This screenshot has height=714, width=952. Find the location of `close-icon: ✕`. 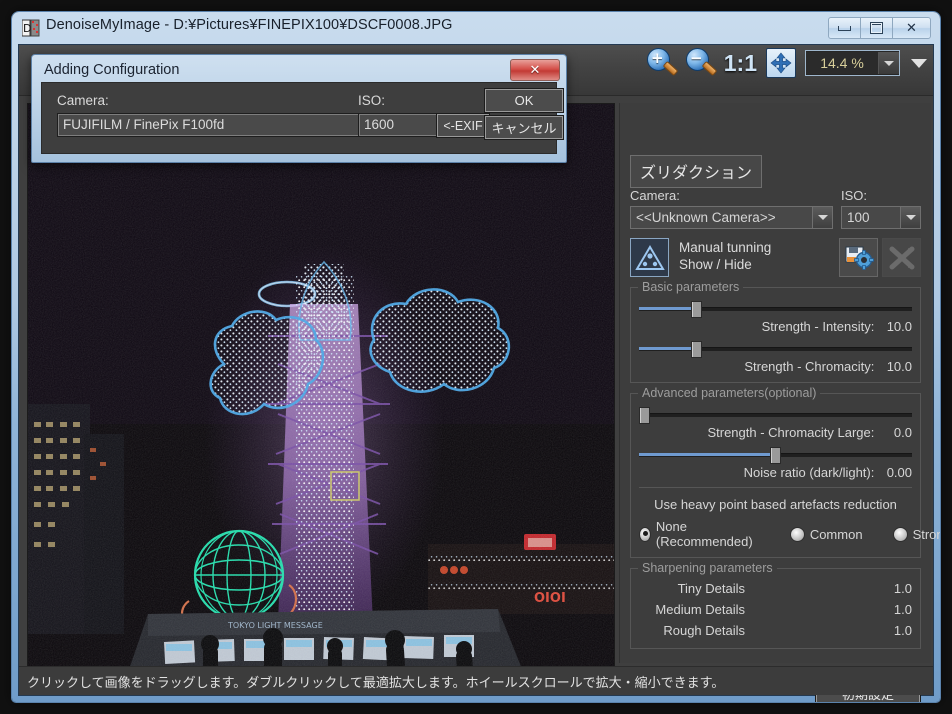

close-icon: ✕ is located at coordinates (911, 28).